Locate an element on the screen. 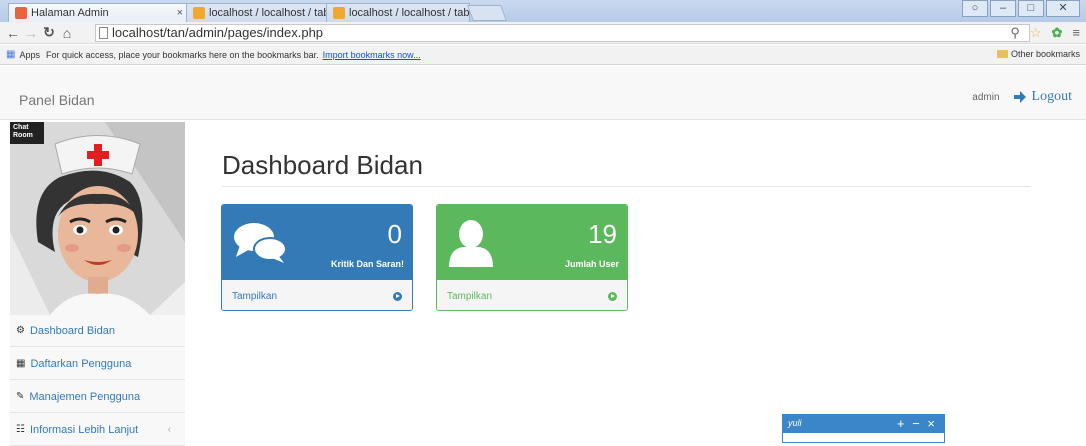  star-icon: ☆ is located at coordinates (1036, 33).